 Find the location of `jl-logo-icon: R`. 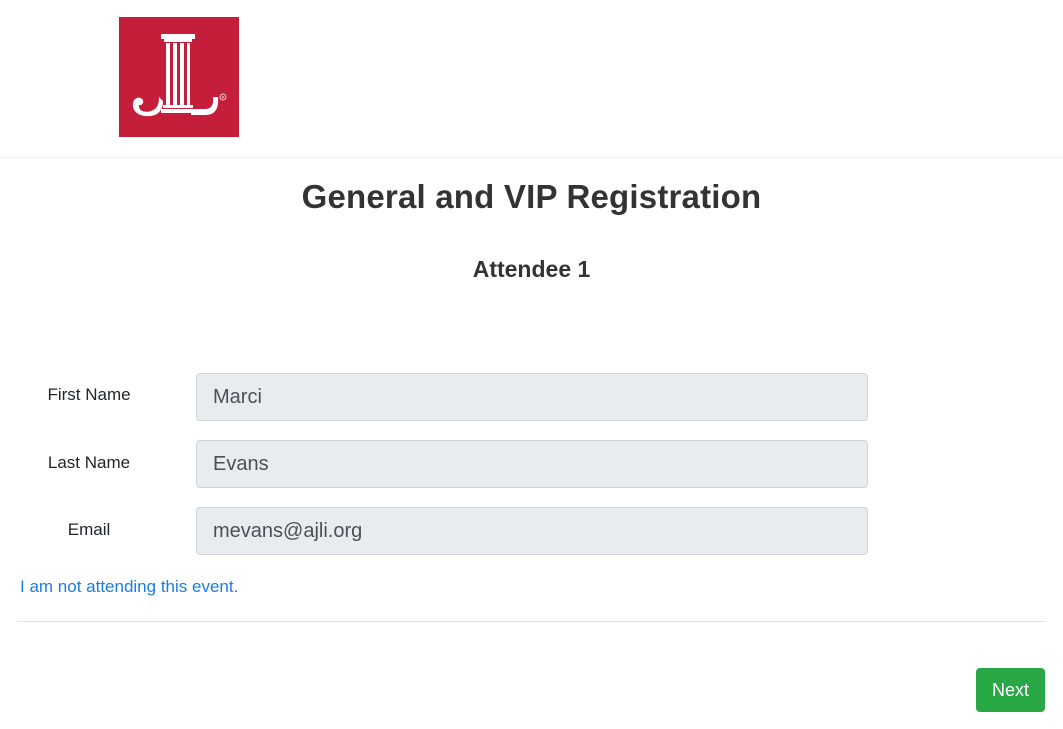

jl-logo-icon: R is located at coordinates (179, 77).